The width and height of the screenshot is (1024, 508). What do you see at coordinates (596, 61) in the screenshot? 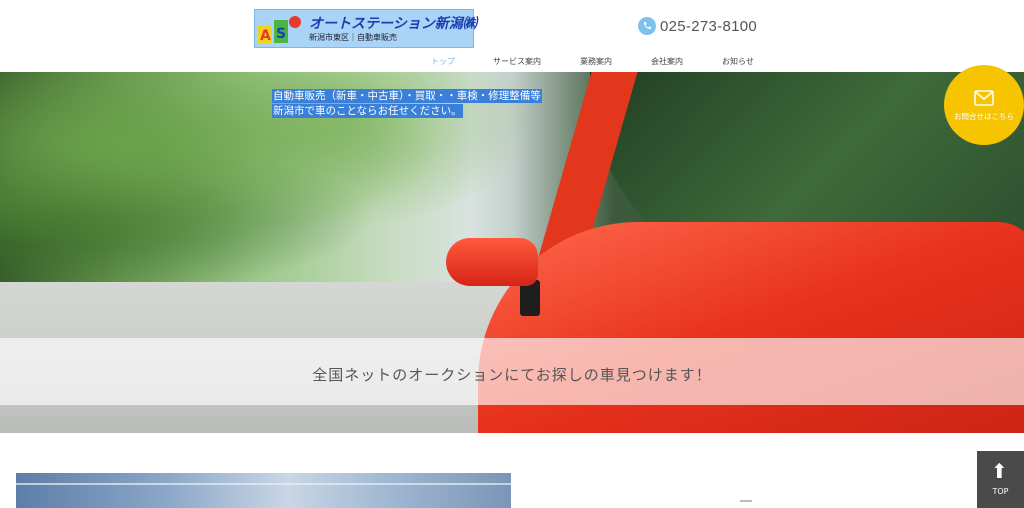
I see `nav-item-business: 業務案内` at bounding box center [596, 61].